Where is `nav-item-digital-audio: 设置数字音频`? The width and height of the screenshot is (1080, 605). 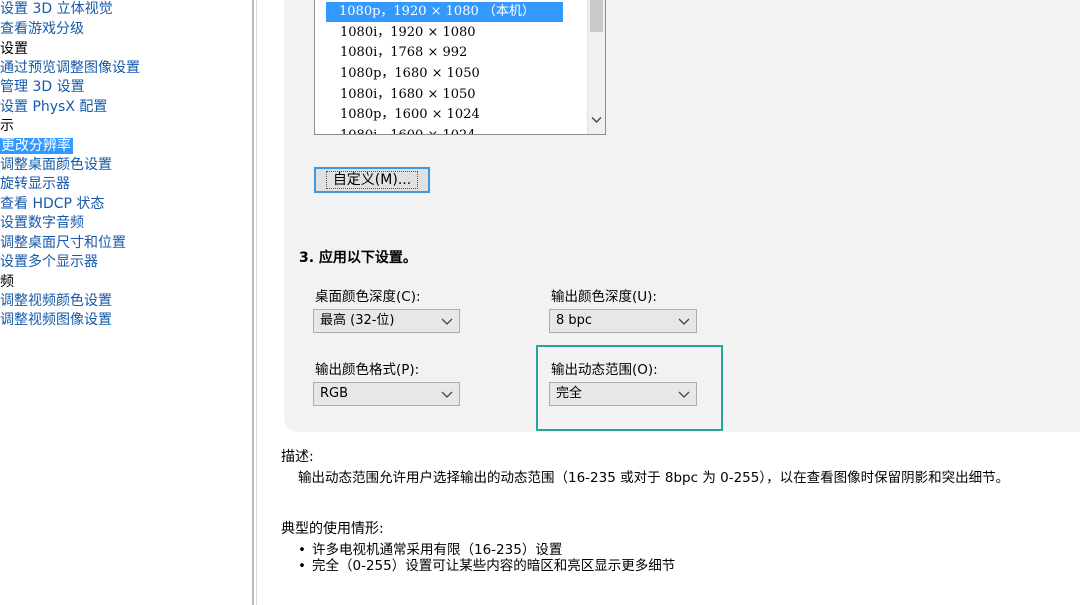 nav-item-digital-audio: 设置数字音频 is located at coordinates (42, 223).